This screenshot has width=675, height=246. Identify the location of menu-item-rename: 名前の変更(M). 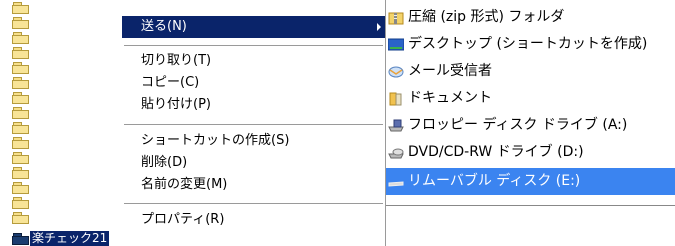
(253, 185).